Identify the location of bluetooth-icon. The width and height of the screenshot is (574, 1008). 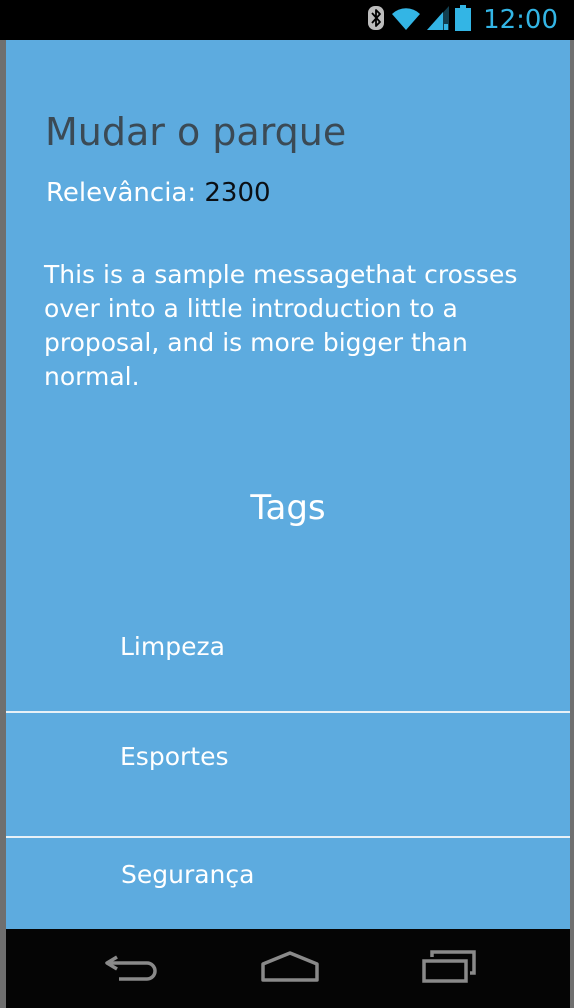
(376, 20).